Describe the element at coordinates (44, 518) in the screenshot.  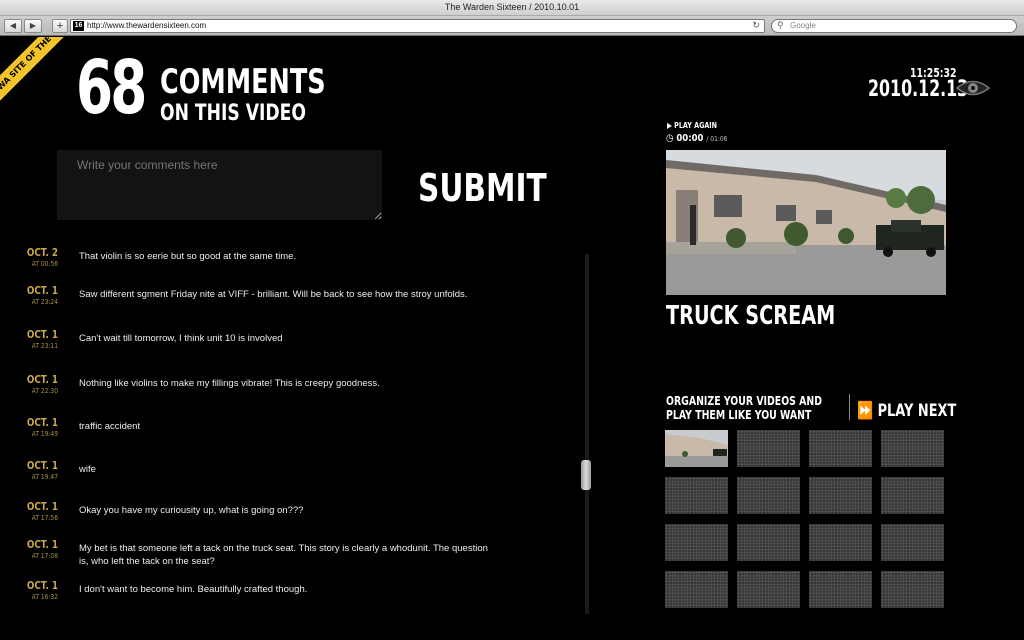
I see `comment-time: AT 17:56` at that location.